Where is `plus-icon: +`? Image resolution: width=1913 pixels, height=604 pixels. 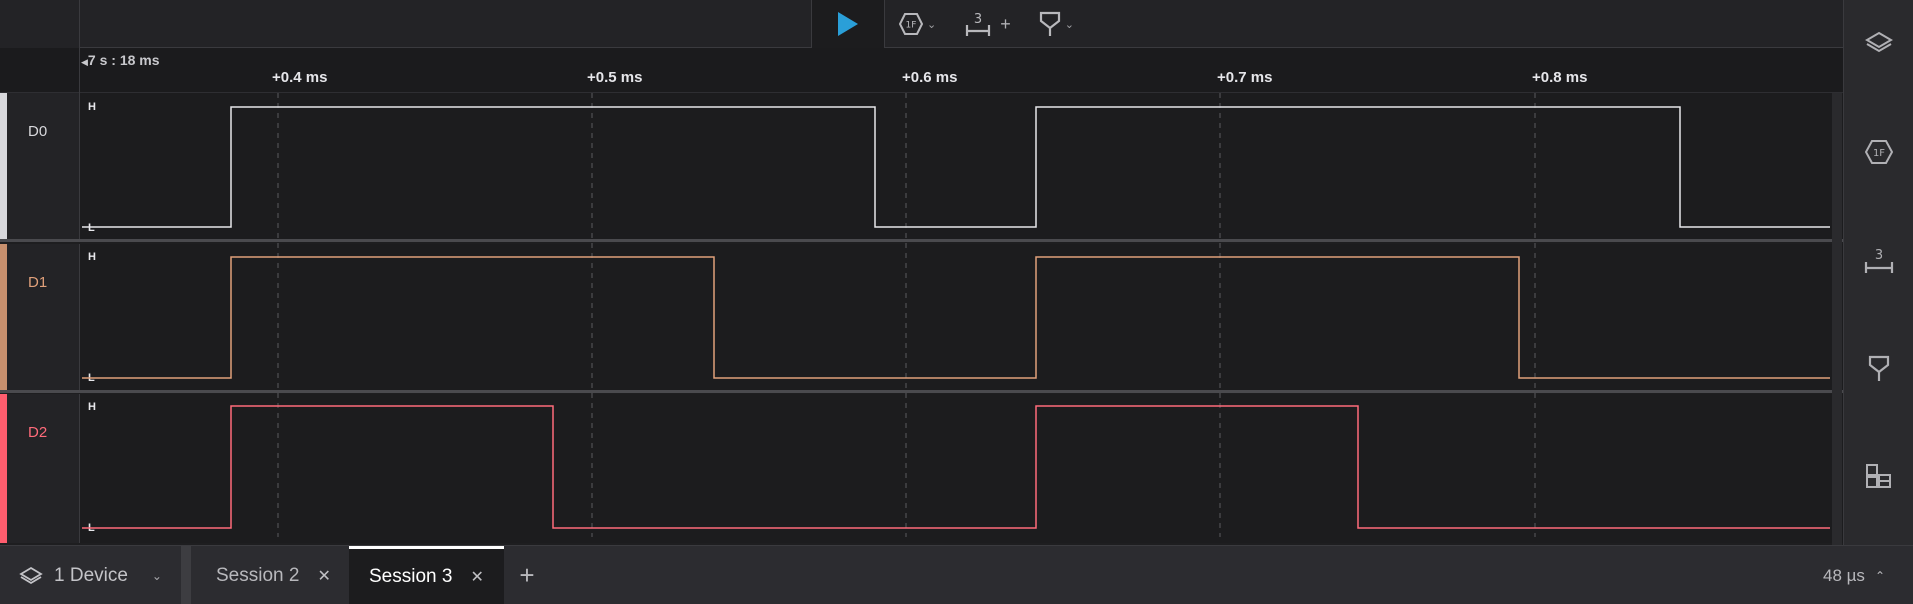
plus-icon: + is located at coordinates (1005, 23).